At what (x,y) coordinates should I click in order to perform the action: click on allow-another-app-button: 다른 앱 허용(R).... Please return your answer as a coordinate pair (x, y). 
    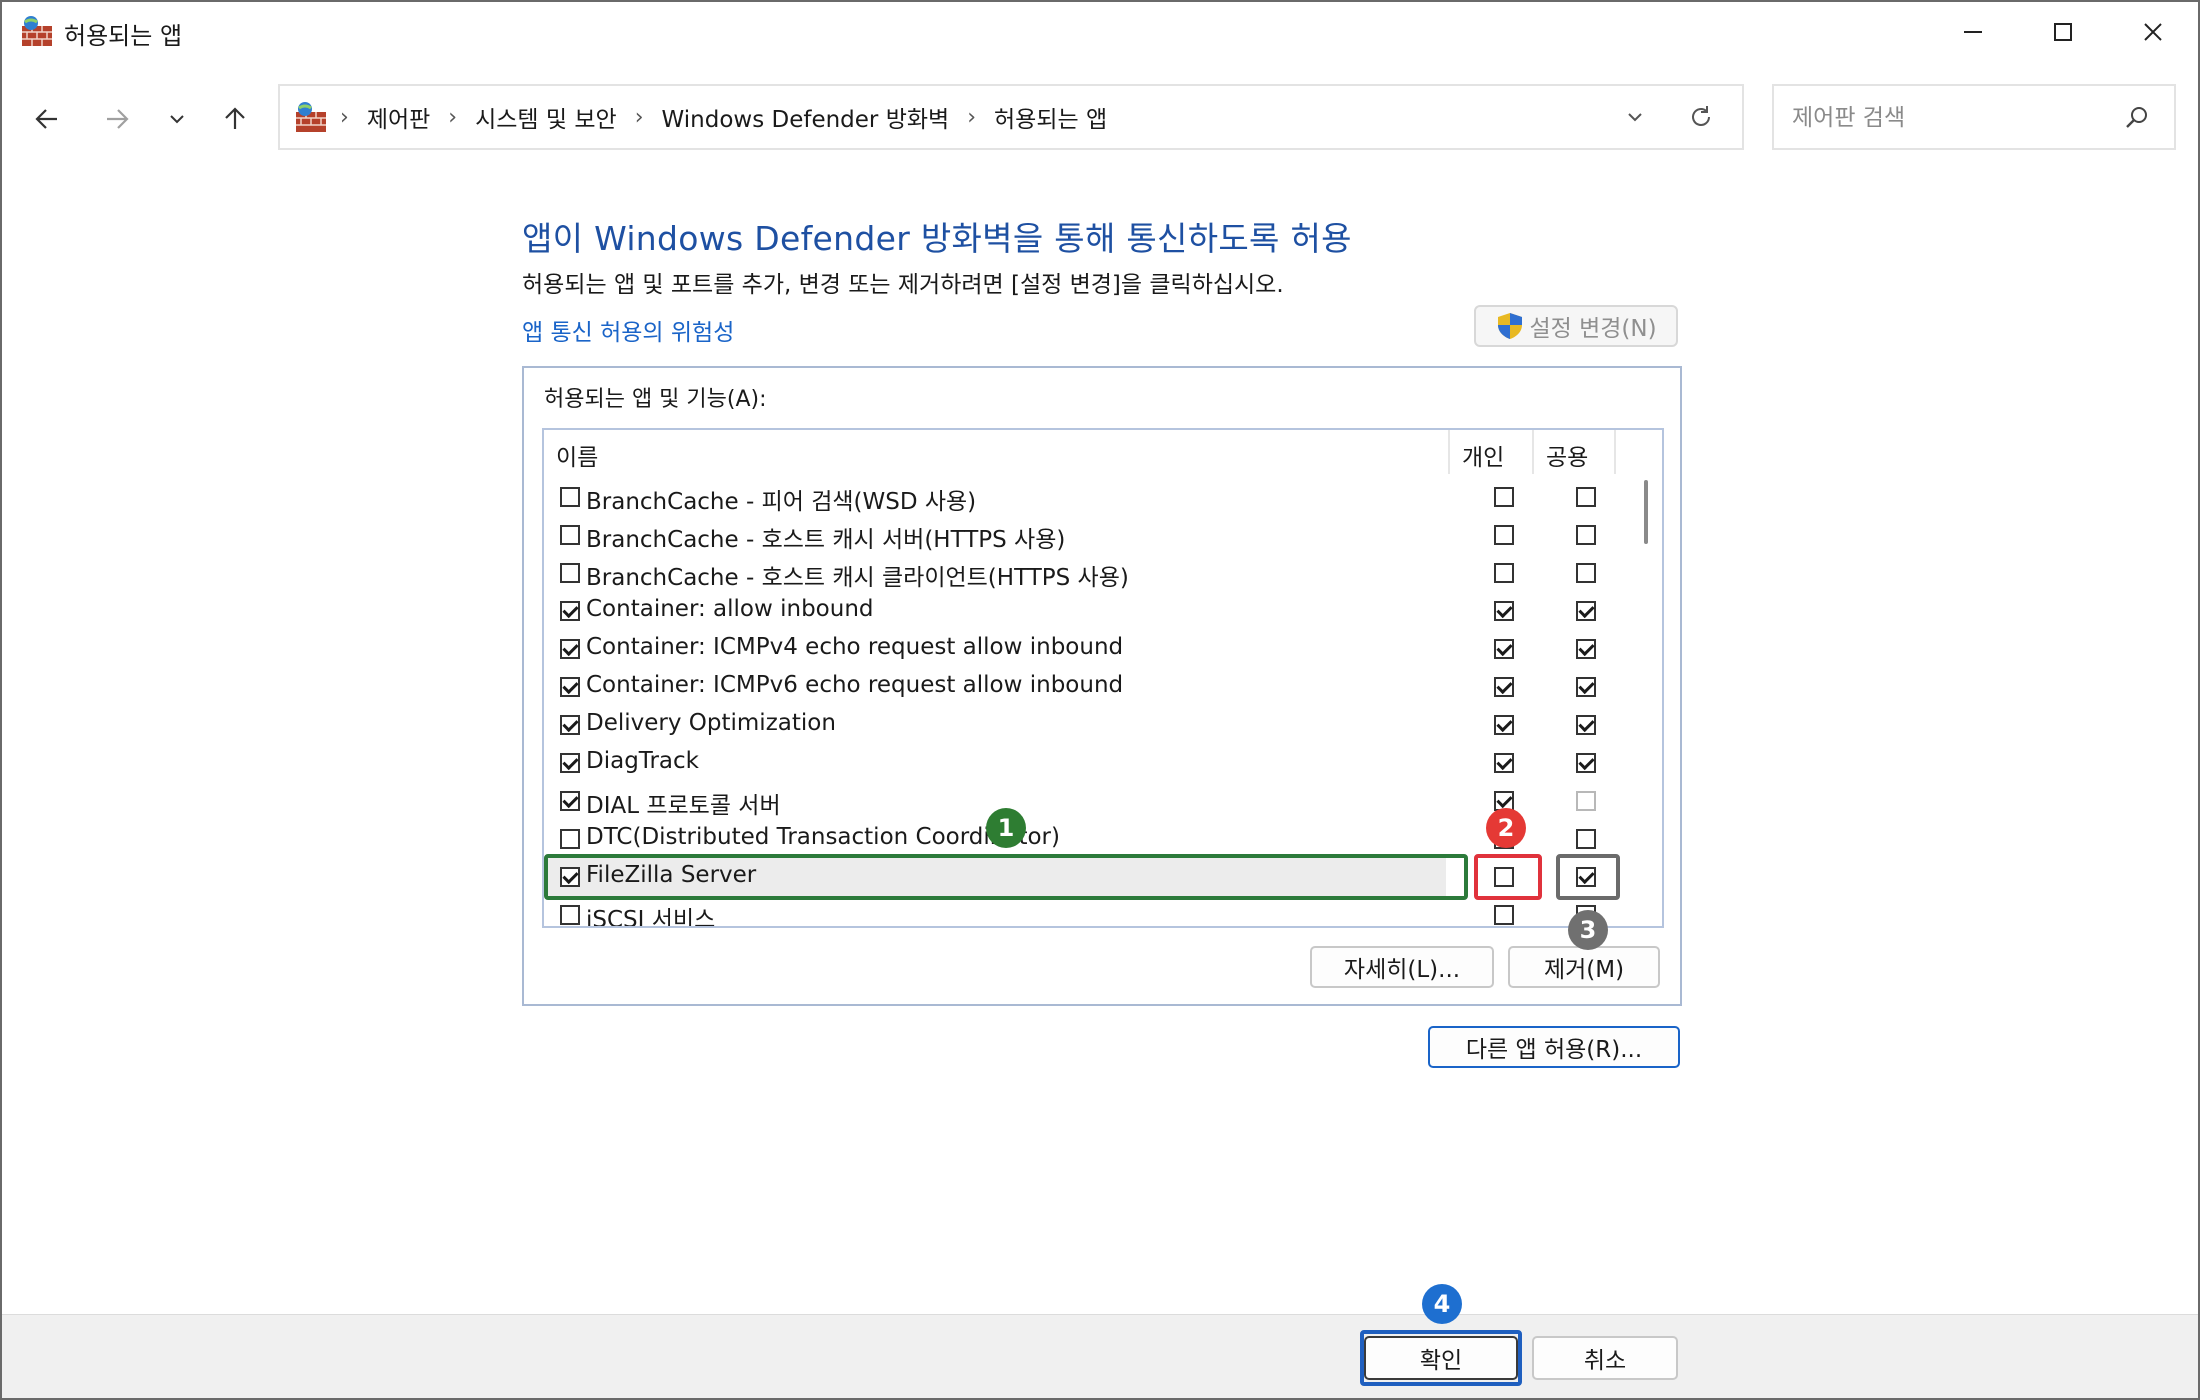
    Looking at the image, I should click on (1554, 1047).